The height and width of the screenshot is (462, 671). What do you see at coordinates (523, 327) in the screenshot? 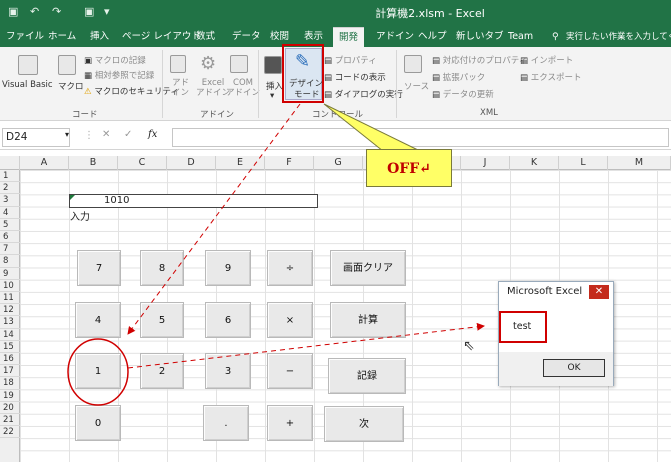
I see `dialog-message-highlight` at bounding box center [523, 327].